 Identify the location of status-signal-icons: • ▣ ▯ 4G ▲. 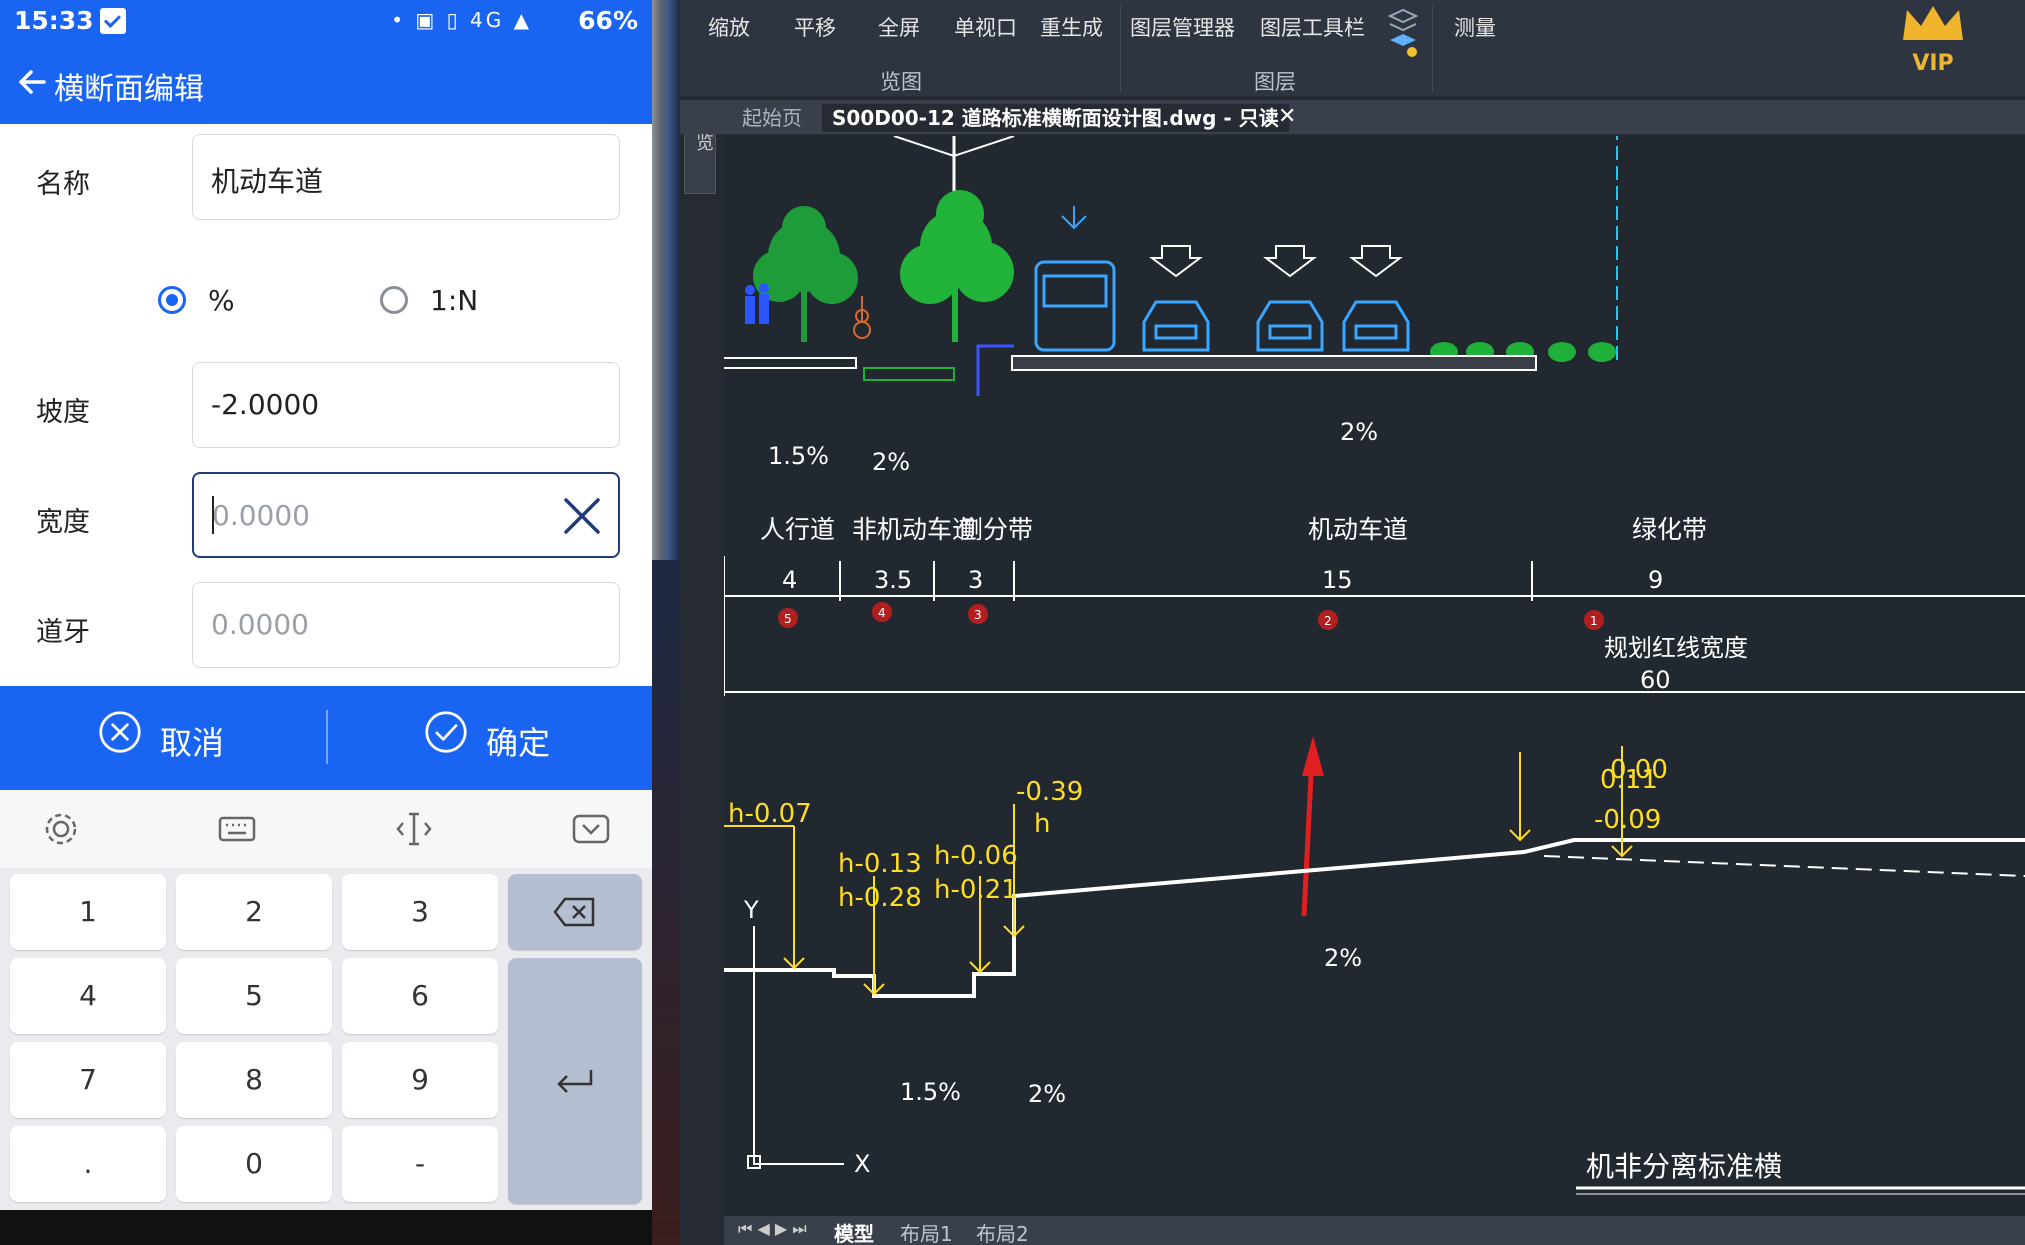
(461, 20).